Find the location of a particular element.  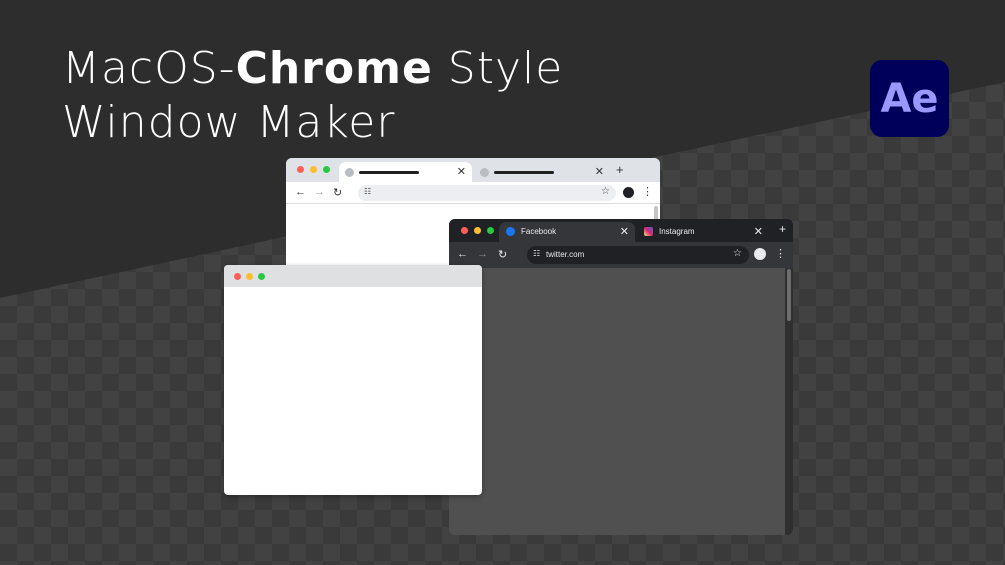

page-title: MacOS-Chrome Style Window Maker is located at coordinates (312, 96).